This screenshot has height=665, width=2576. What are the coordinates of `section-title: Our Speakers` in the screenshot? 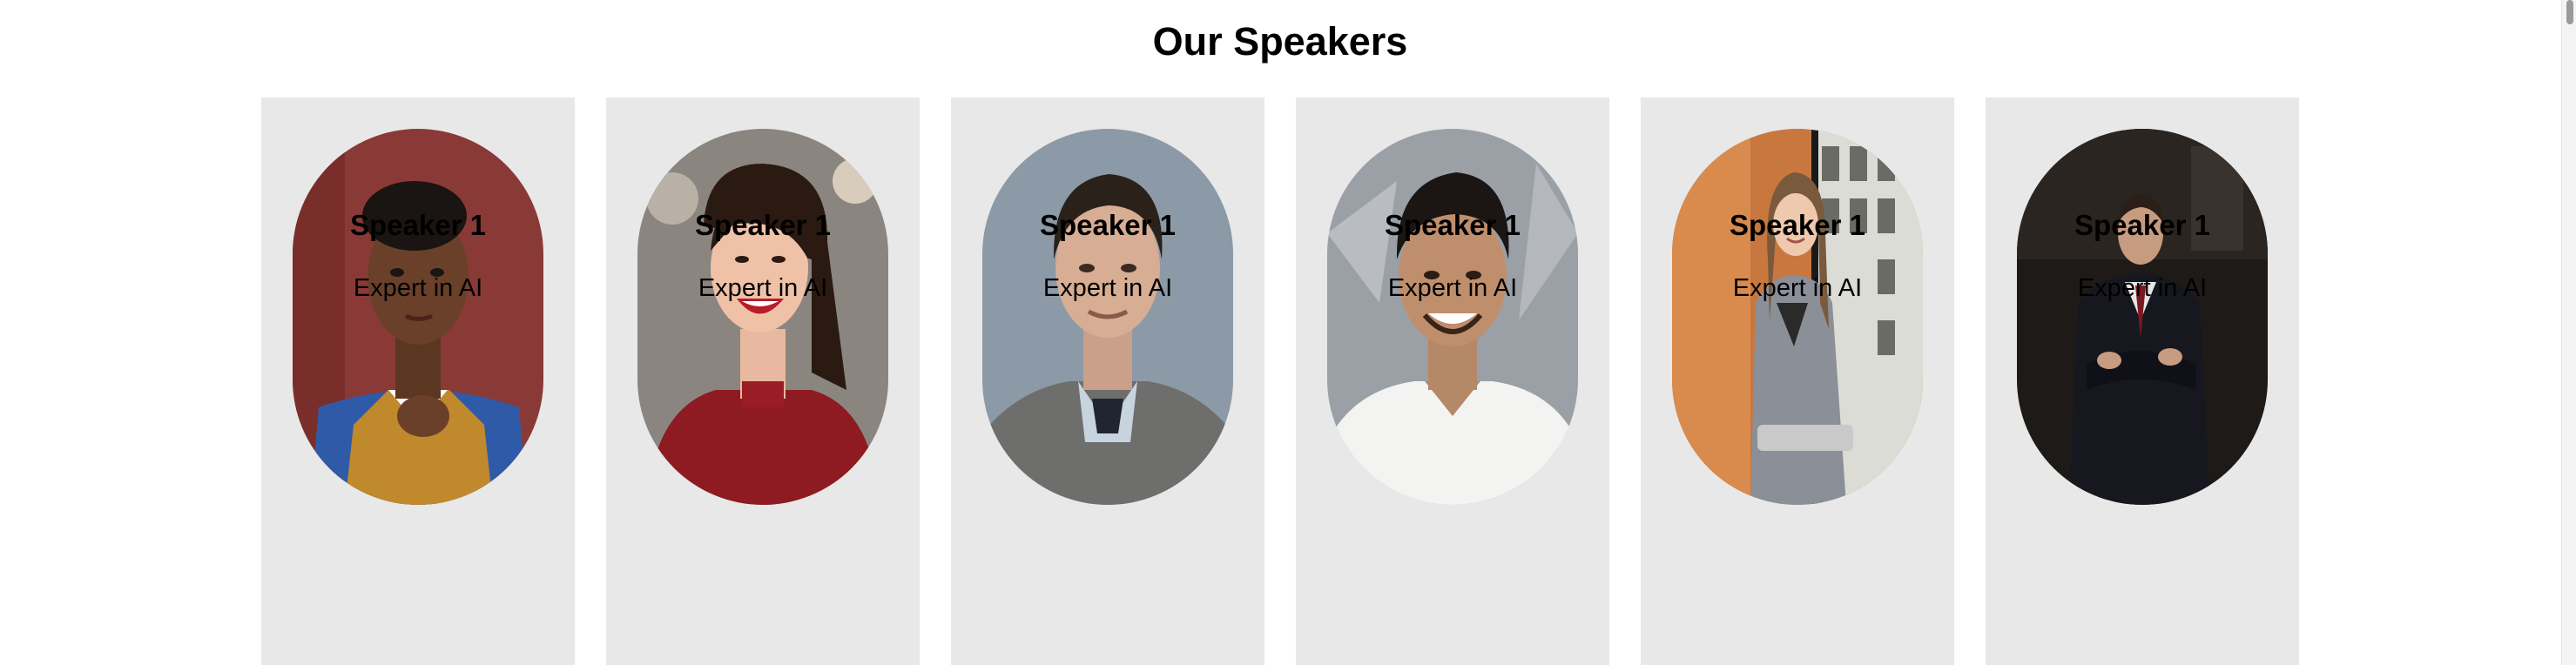 It's located at (1280, 41).